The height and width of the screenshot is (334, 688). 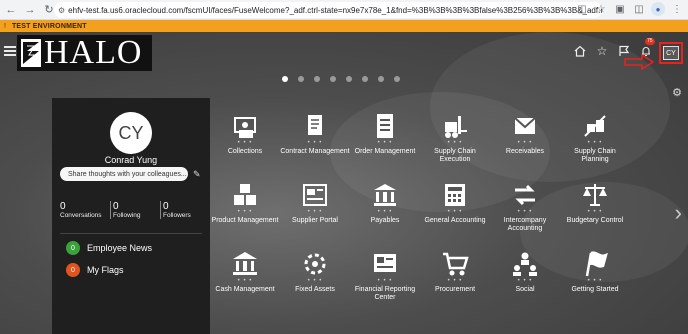 What do you see at coordinates (595, 264) in the screenshot?
I see `flag-icon` at bounding box center [595, 264].